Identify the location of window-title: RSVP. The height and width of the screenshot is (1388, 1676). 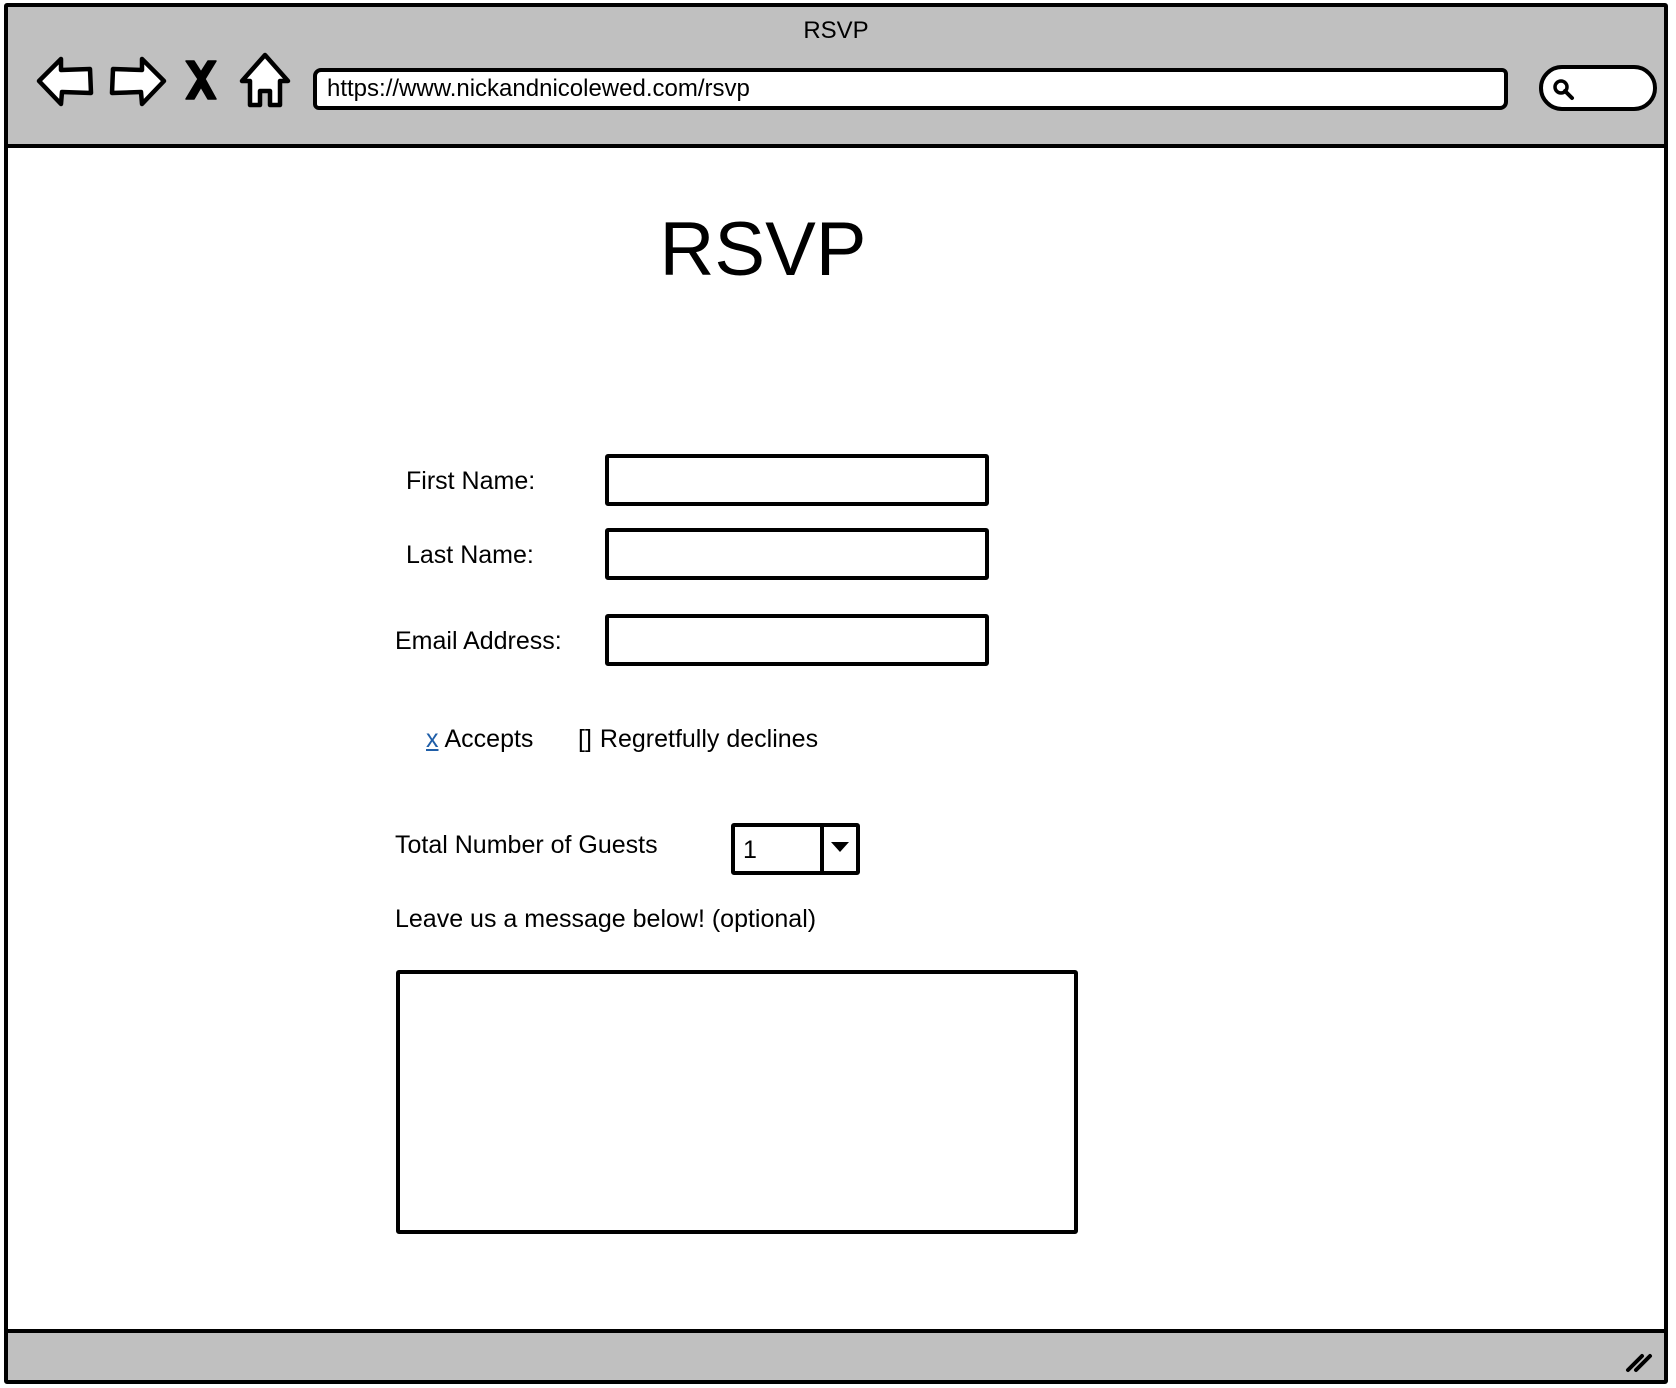
(836, 30).